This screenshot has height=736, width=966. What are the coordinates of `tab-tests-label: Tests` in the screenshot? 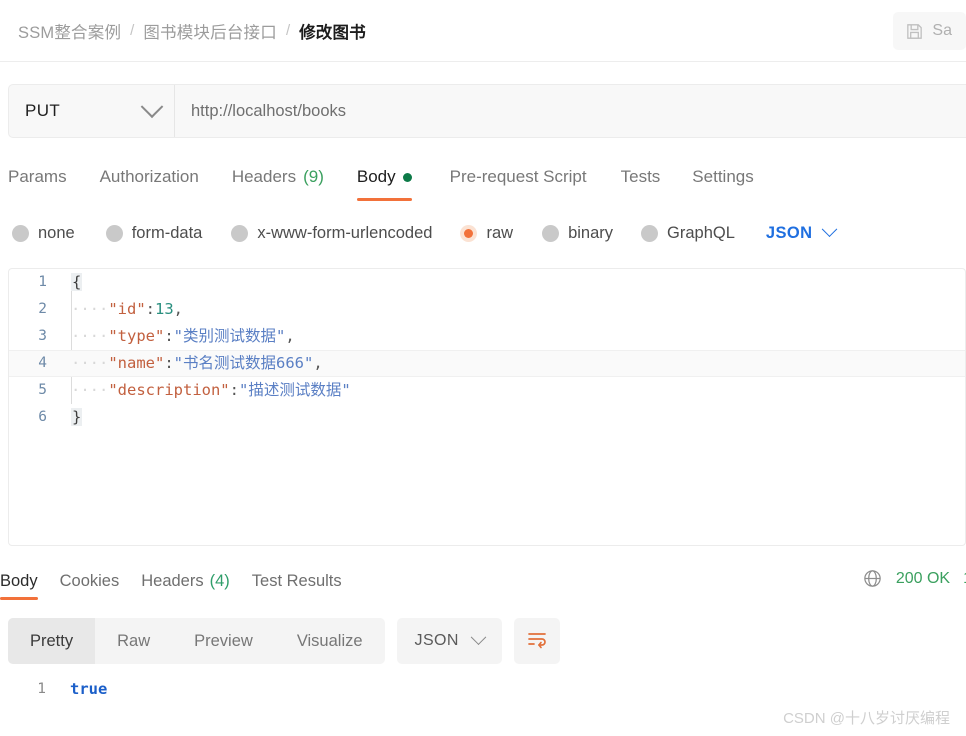 It's located at (640, 176).